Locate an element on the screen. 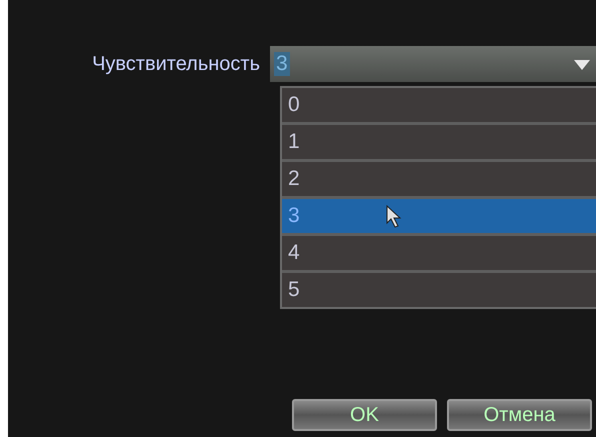  mouse-pointer-icon is located at coordinates (395, 217).